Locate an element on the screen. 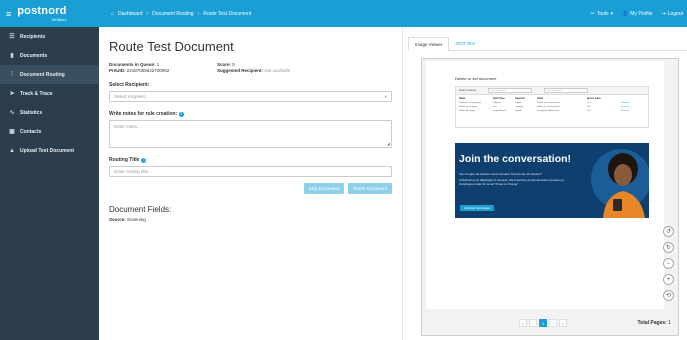 This screenshot has width=687, height=340. suggested-value: Not available is located at coordinates (277, 70).